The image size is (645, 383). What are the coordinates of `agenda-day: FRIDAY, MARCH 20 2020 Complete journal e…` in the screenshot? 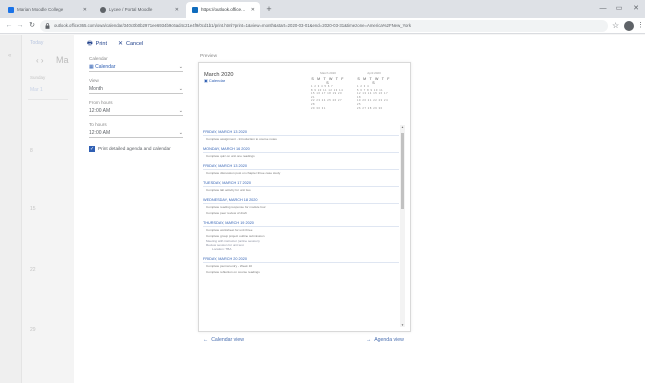 It's located at (301, 265).